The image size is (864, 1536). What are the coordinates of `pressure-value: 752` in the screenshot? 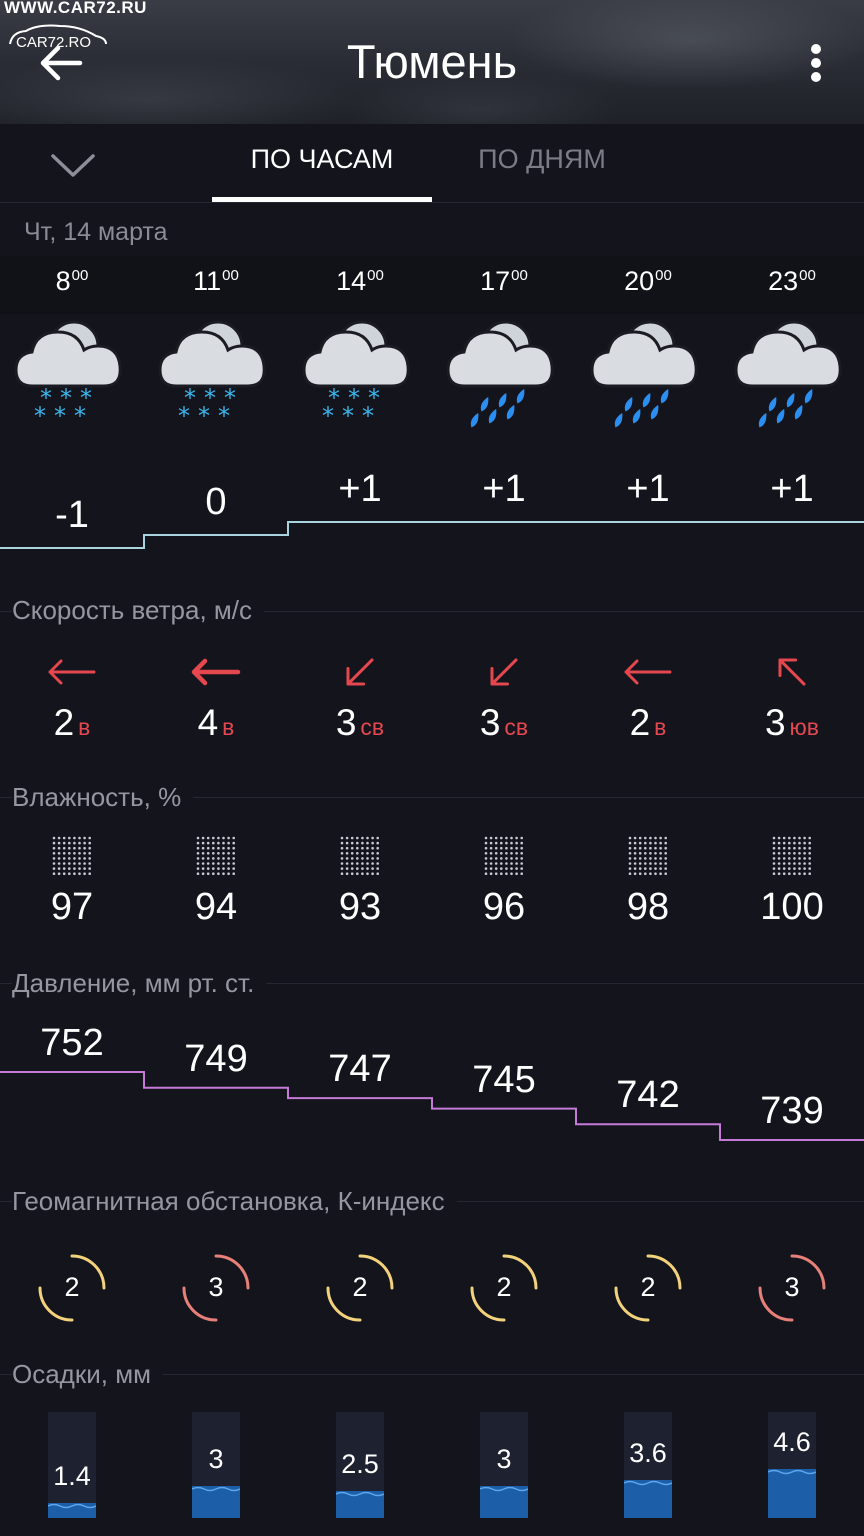 It's located at (72, 1043).